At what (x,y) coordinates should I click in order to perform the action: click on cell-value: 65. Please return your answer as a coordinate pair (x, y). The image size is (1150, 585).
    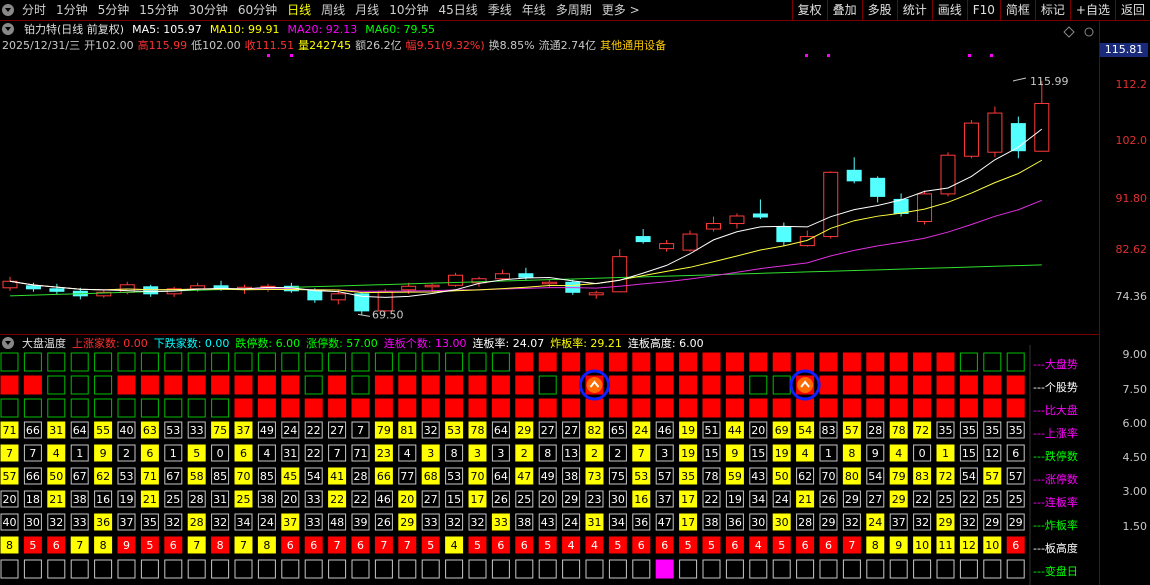
    Looking at the image, I should click on (618, 430).